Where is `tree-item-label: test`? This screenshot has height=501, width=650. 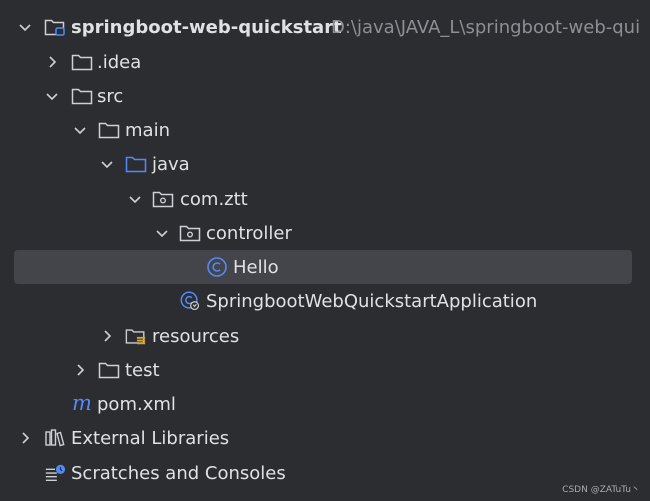 tree-item-label: test is located at coordinates (142, 370).